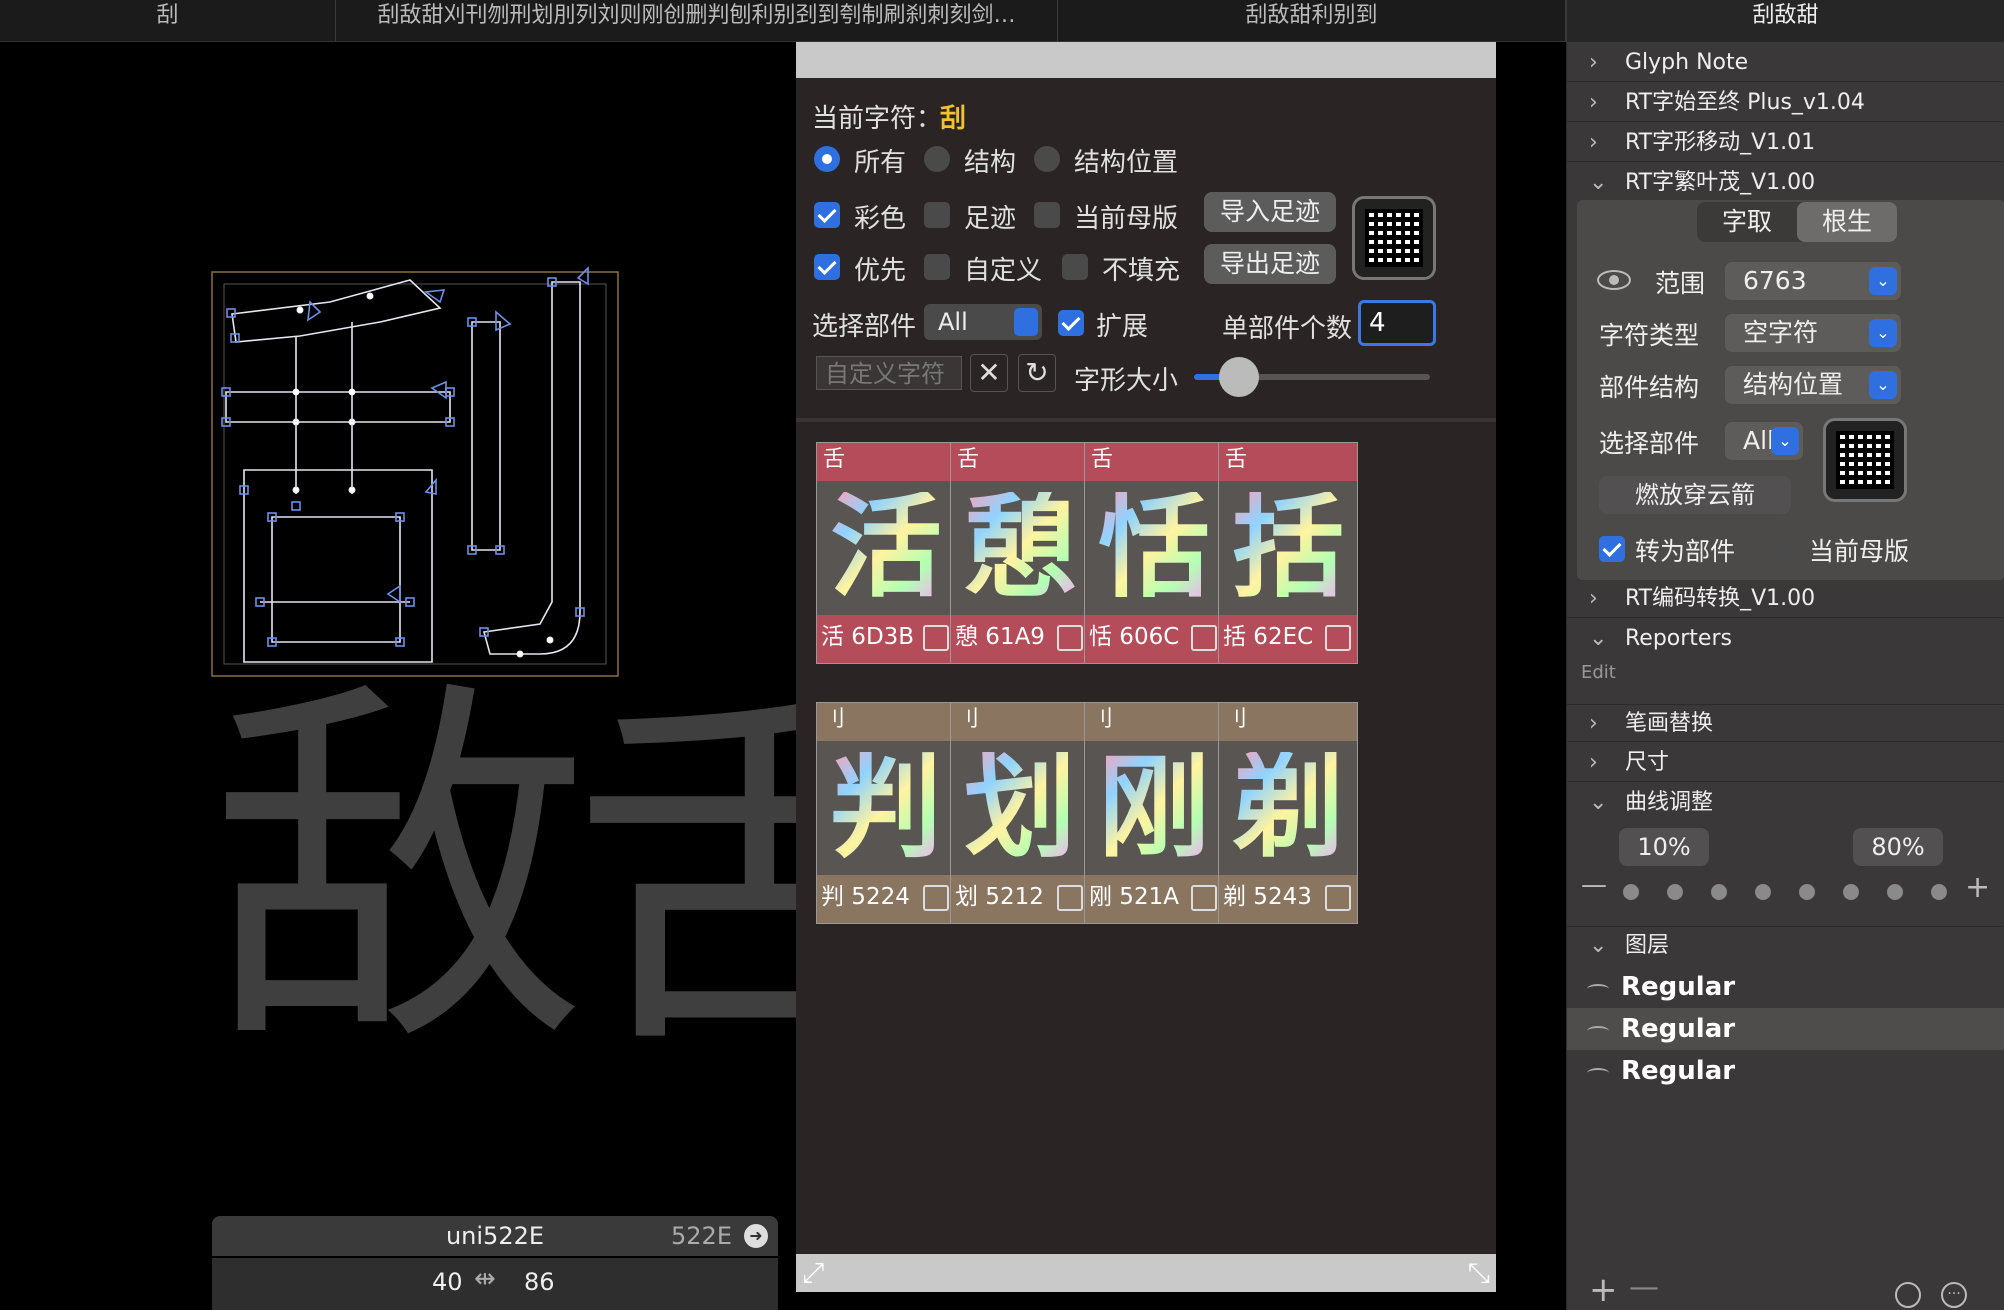  Describe the element at coordinates (827, 159) in the screenshot. I see `radio-all` at that location.